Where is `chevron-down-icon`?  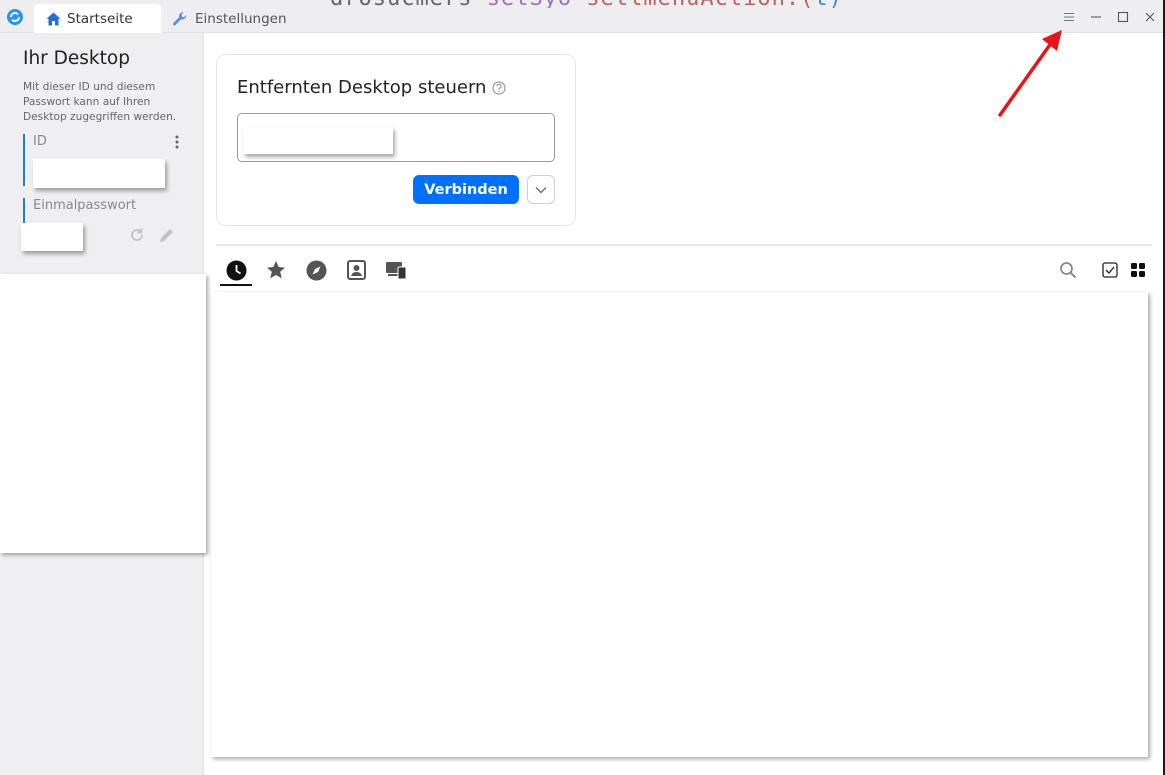
chevron-down-icon is located at coordinates (541, 189).